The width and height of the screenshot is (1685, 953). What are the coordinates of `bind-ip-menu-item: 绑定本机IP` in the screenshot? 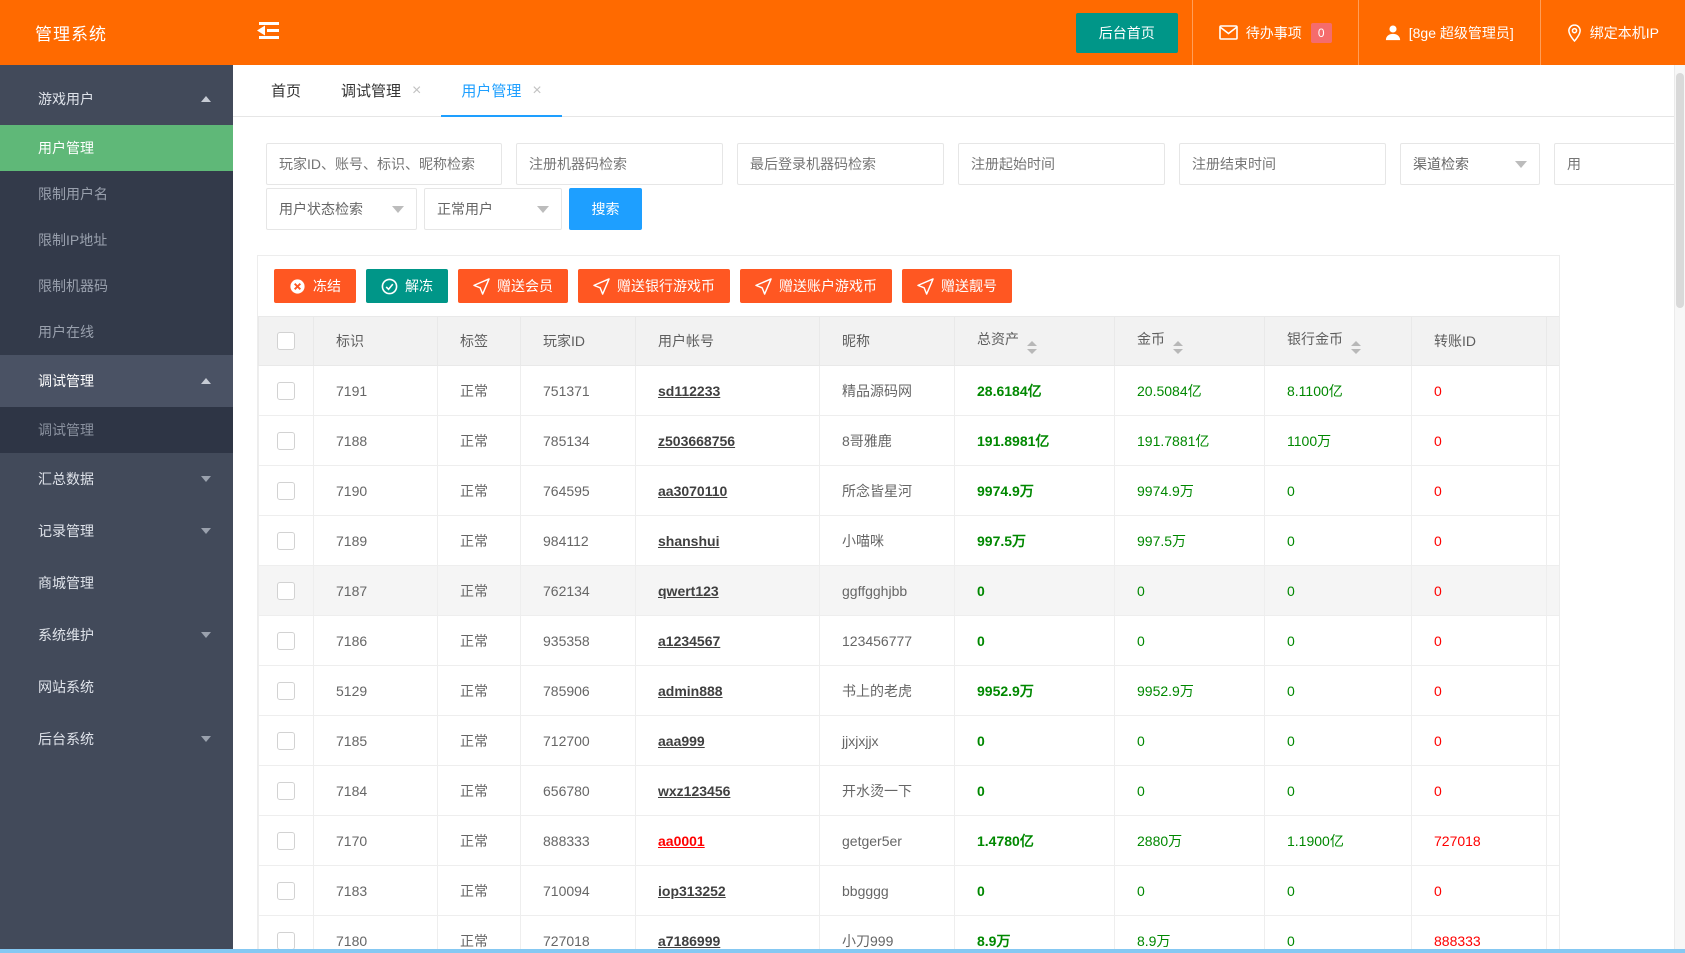 It's located at (1612, 32).